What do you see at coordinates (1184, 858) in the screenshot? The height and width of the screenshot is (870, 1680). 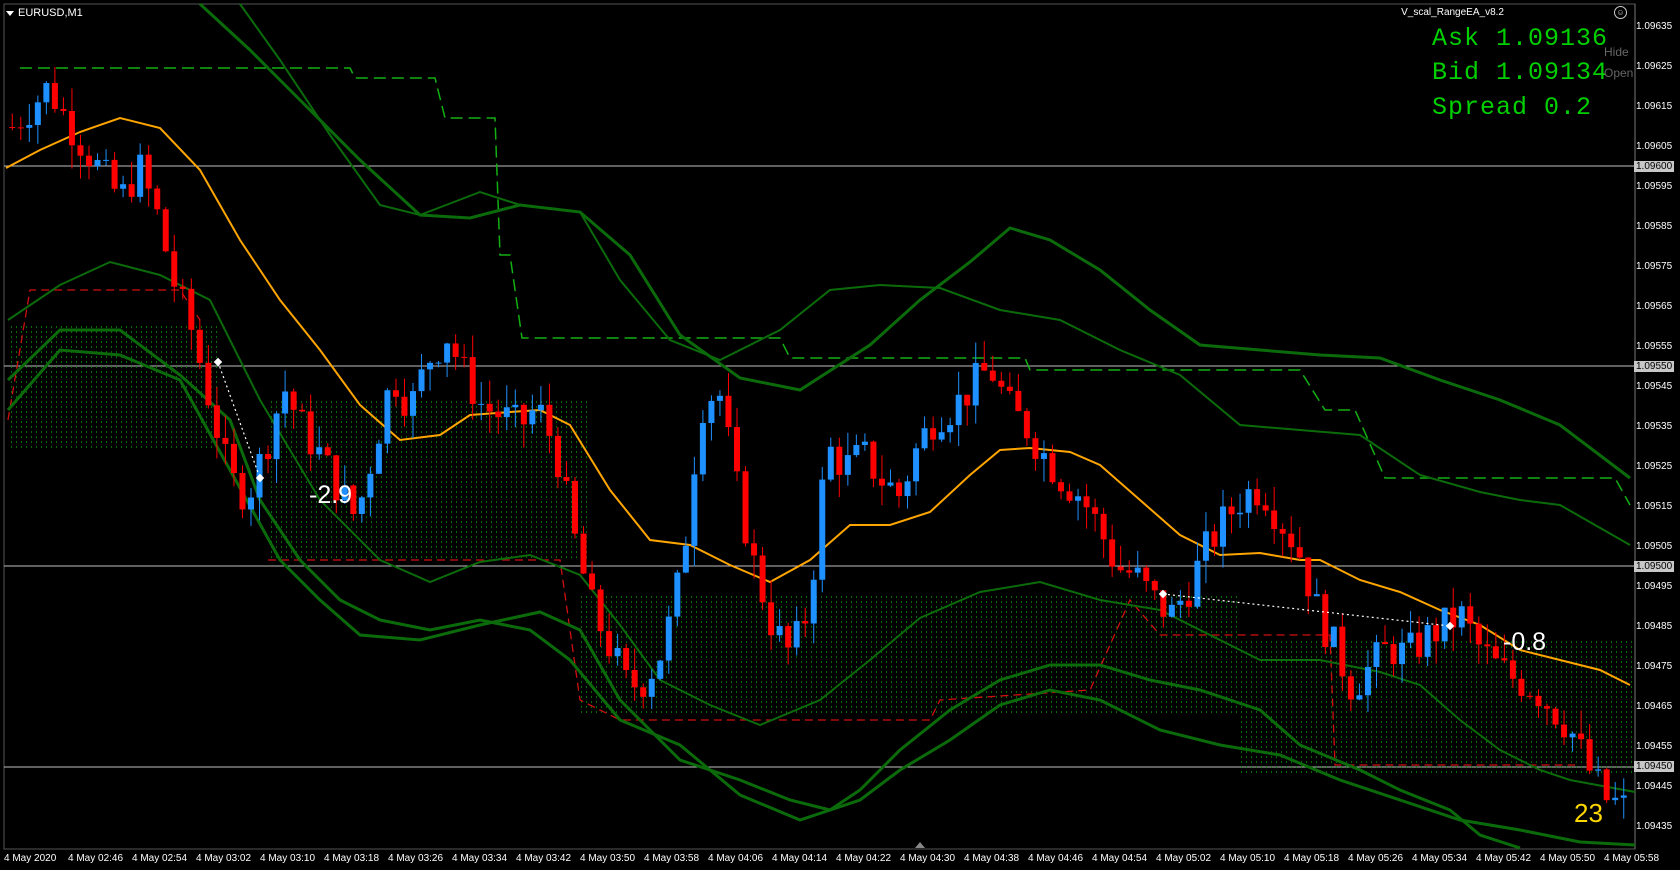 I see `time-tick-label: 4 May 05:02` at bounding box center [1184, 858].